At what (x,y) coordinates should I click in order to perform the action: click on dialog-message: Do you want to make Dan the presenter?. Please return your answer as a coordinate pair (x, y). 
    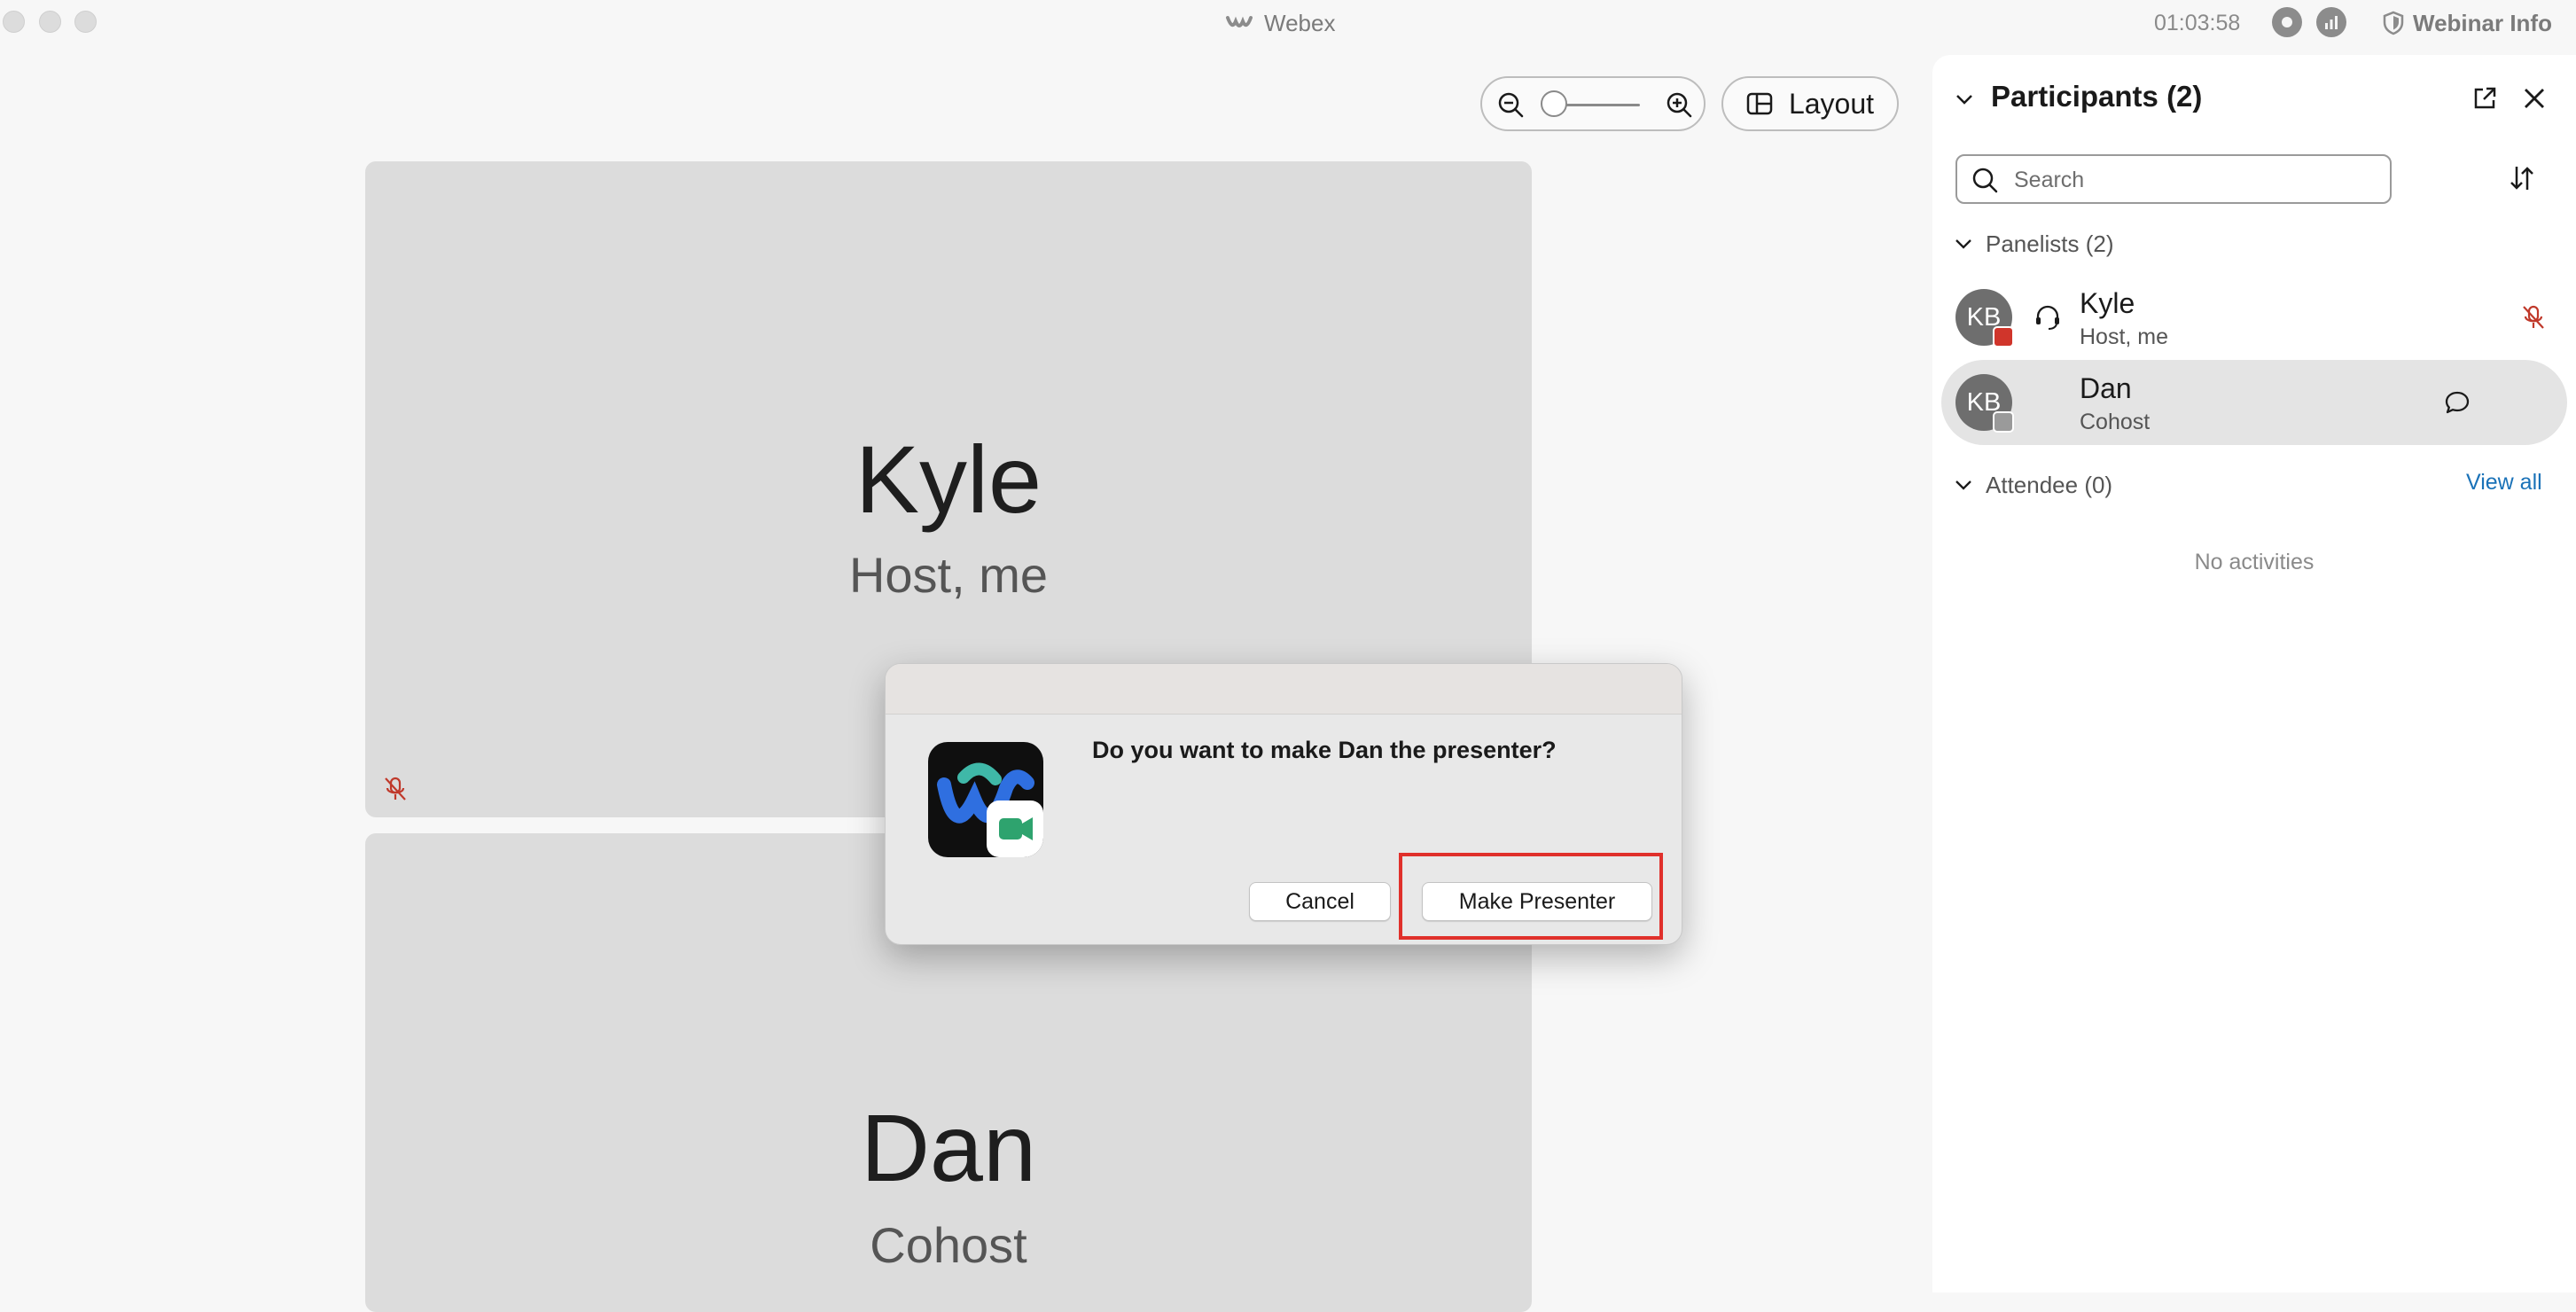
    Looking at the image, I should click on (1324, 750).